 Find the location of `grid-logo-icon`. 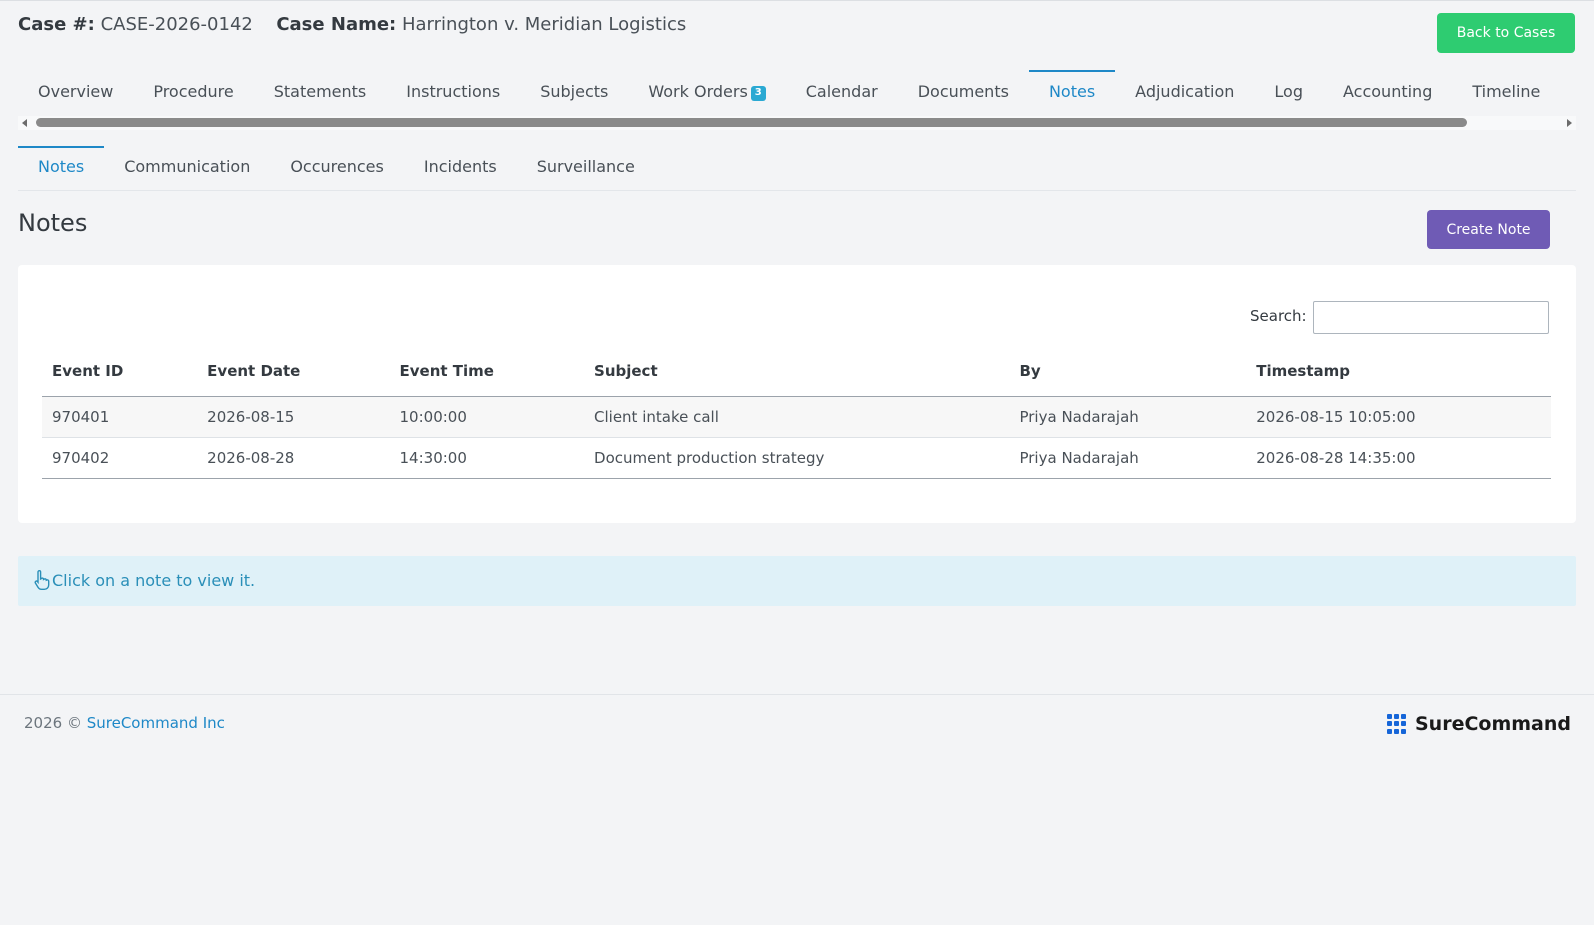

grid-logo-icon is located at coordinates (1397, 724).